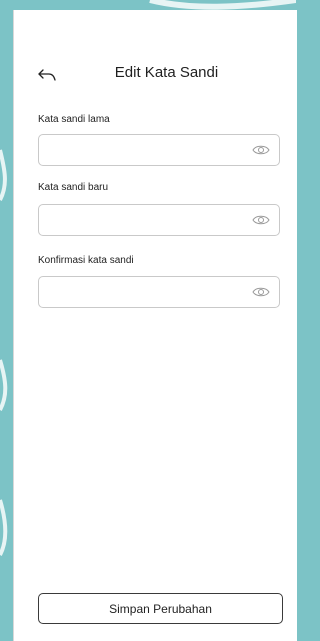 This screenshot has height=641, width=320. Describe the element at coordinates (166, 72) in the screenshot. I see `page-title: Edit Kata Sandi` at that location.